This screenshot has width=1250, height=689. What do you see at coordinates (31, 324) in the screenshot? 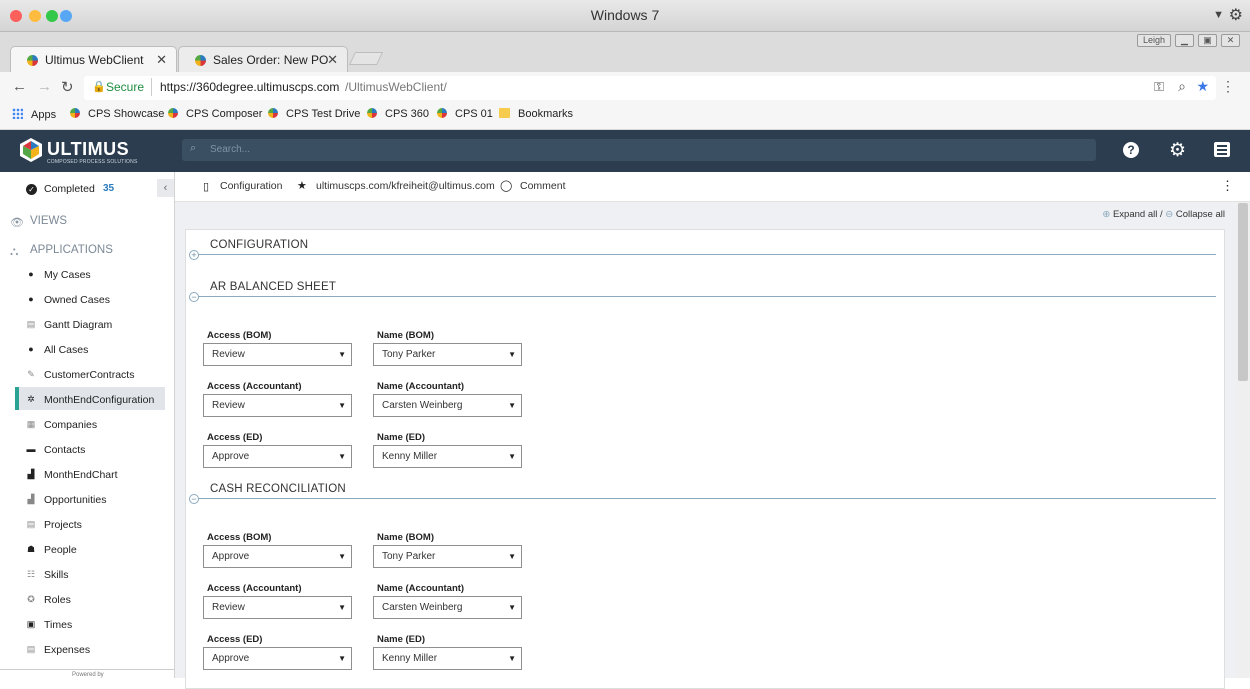
I see `gantt-icon: ▤` at bounding box center [31, 324].